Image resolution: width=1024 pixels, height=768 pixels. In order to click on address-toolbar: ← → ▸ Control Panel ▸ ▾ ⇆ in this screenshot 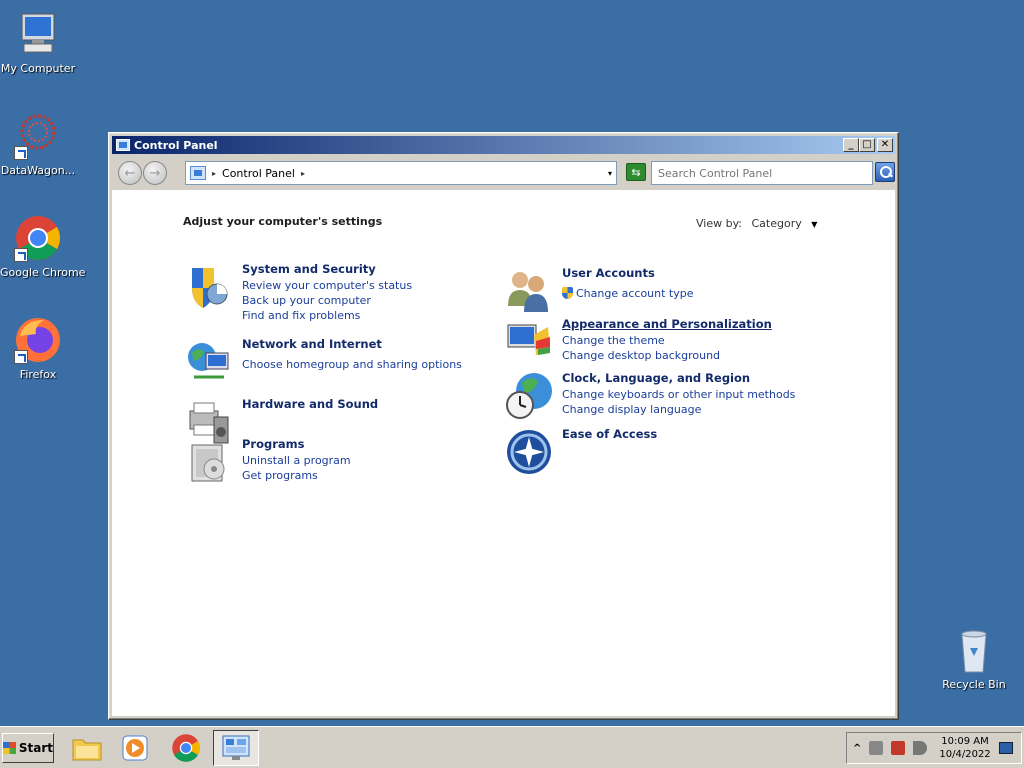, I will do `click(503, 173)`.